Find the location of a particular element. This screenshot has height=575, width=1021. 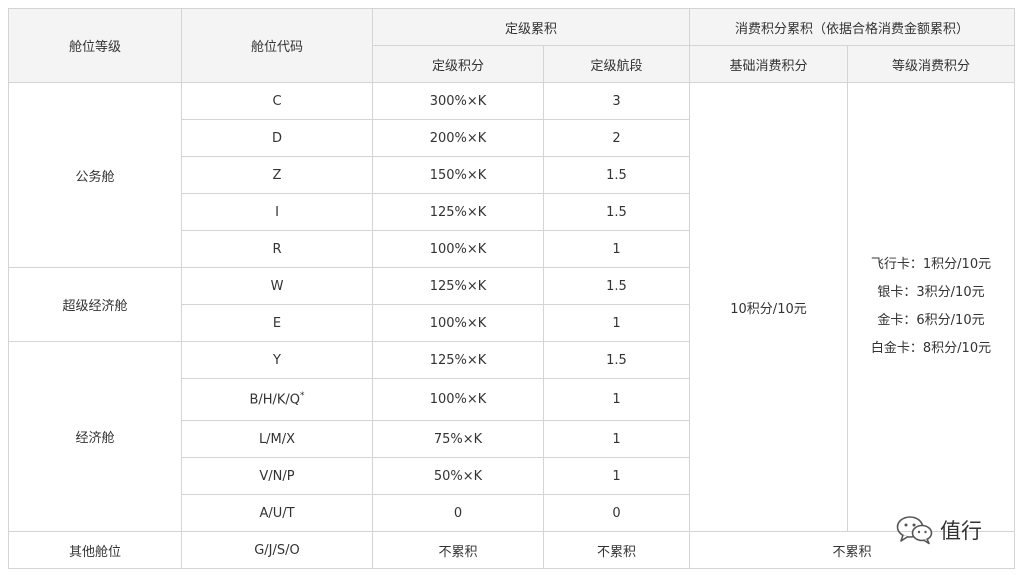

header-booking-code: 舱位代码 is located at coordinates (277, 45).